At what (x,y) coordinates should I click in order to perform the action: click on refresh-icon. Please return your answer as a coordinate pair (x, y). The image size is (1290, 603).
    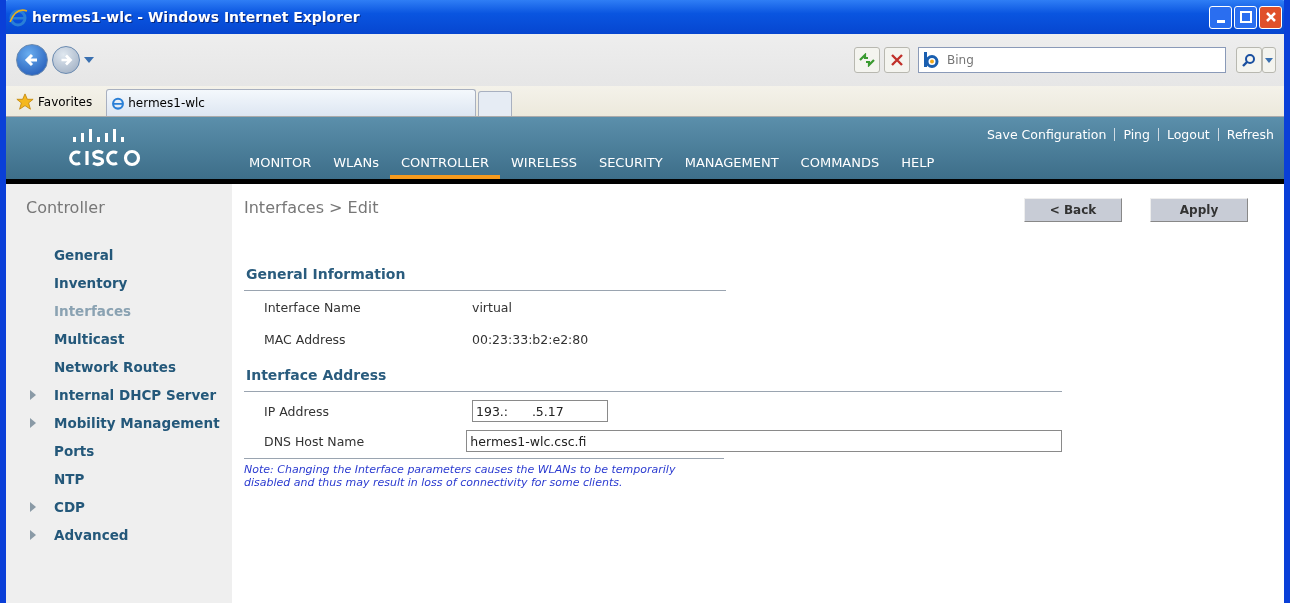
    Looking at the image, I should click on (867, 60).